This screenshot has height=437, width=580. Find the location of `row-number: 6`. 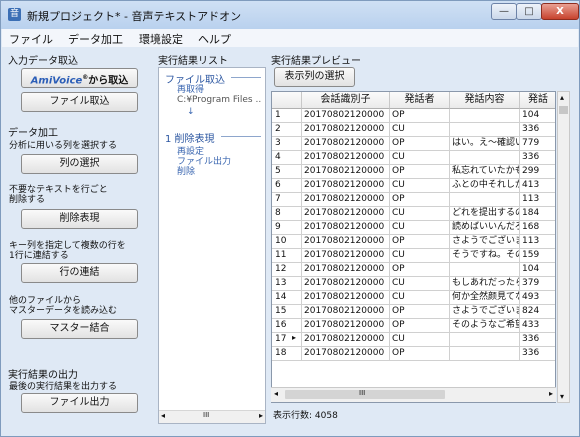

row-number: 6 is located at coordinates (287, 185).